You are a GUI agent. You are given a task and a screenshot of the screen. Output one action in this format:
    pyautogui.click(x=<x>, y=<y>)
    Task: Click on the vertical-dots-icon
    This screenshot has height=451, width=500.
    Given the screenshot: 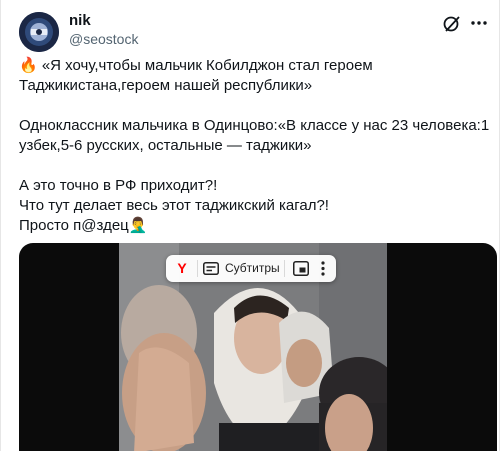 What is the action you would take?
    pyautogui.click(x=323, y=268)
    